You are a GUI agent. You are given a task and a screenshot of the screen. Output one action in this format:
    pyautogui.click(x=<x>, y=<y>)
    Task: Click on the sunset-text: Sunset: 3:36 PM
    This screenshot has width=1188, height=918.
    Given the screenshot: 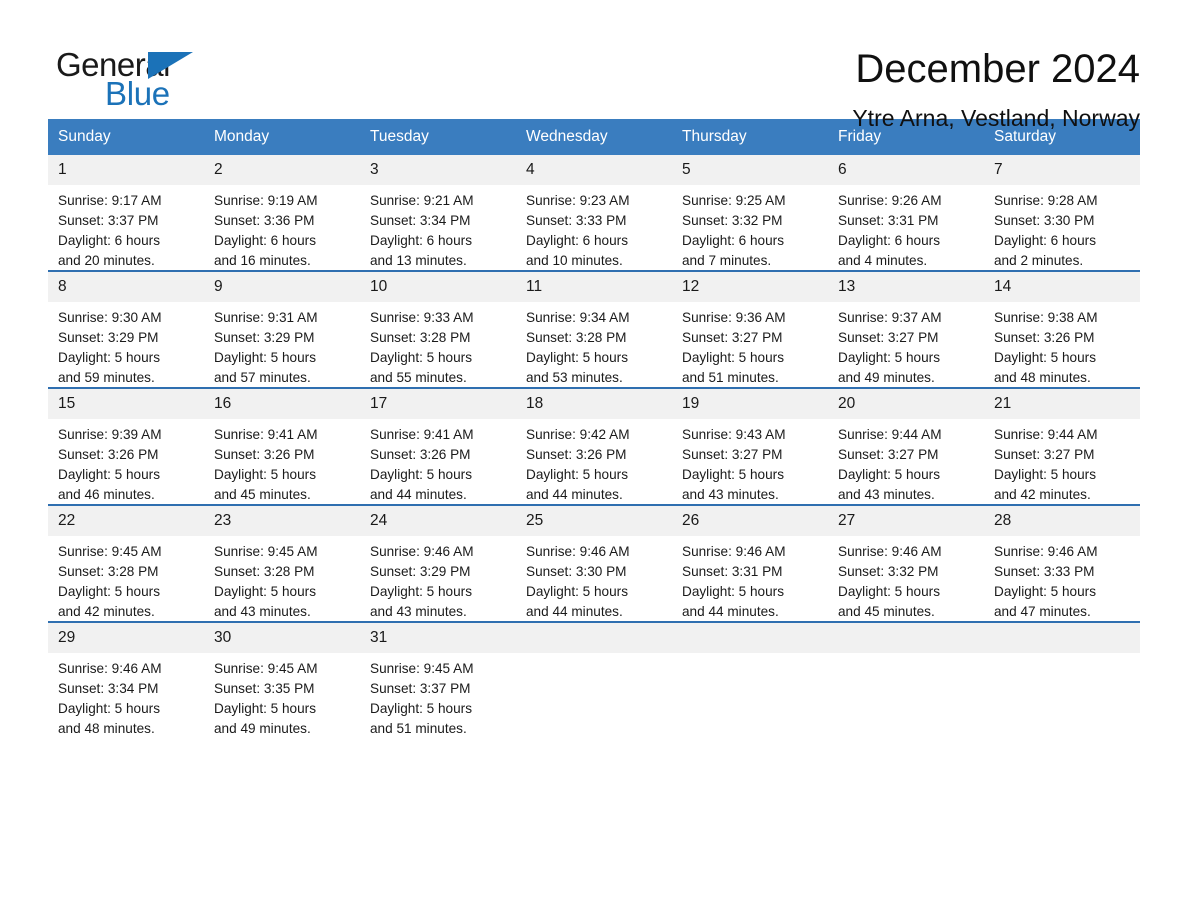 What is the action you would take?
    pyautogui.click(x=264, y=220)
    